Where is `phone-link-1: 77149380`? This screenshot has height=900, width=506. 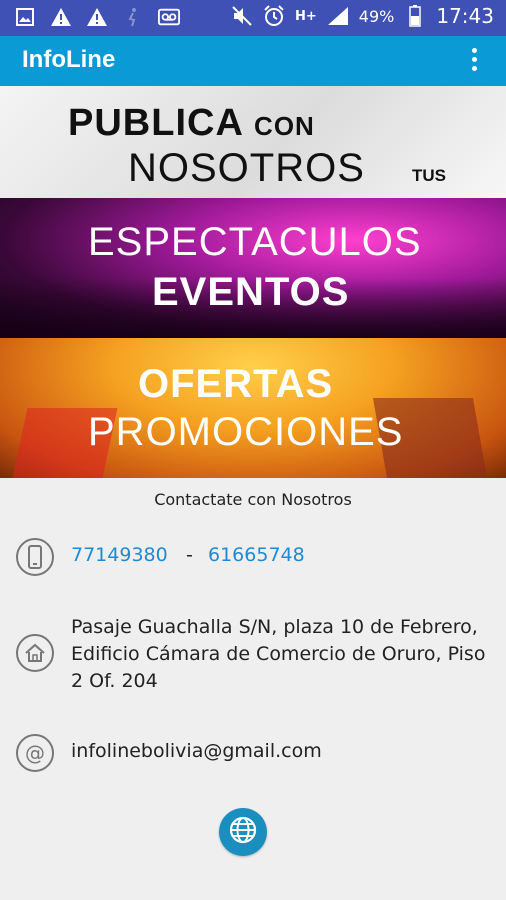
phone-link-1: 77149380 is located at coordinates (119, 555).